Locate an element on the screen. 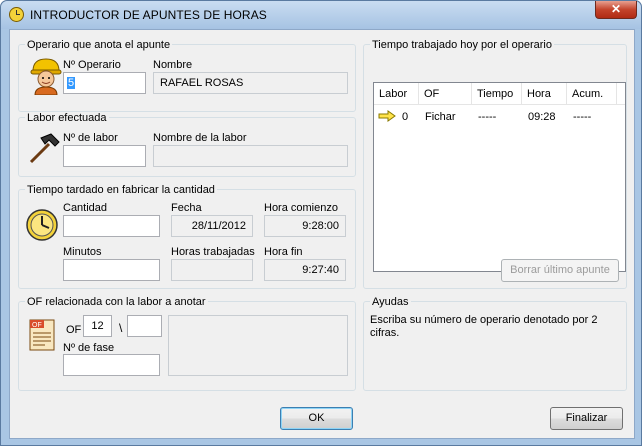  document-icon: OF is located at coordinates (42, 335).